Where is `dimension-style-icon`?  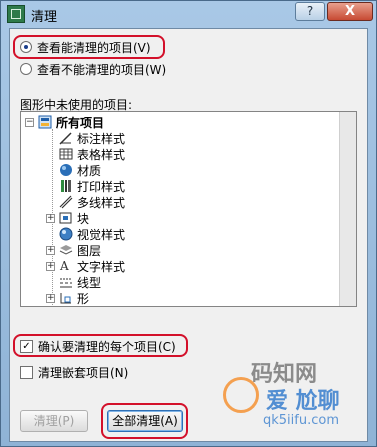
dimension-style-icon is located at coordinates (66, 138).